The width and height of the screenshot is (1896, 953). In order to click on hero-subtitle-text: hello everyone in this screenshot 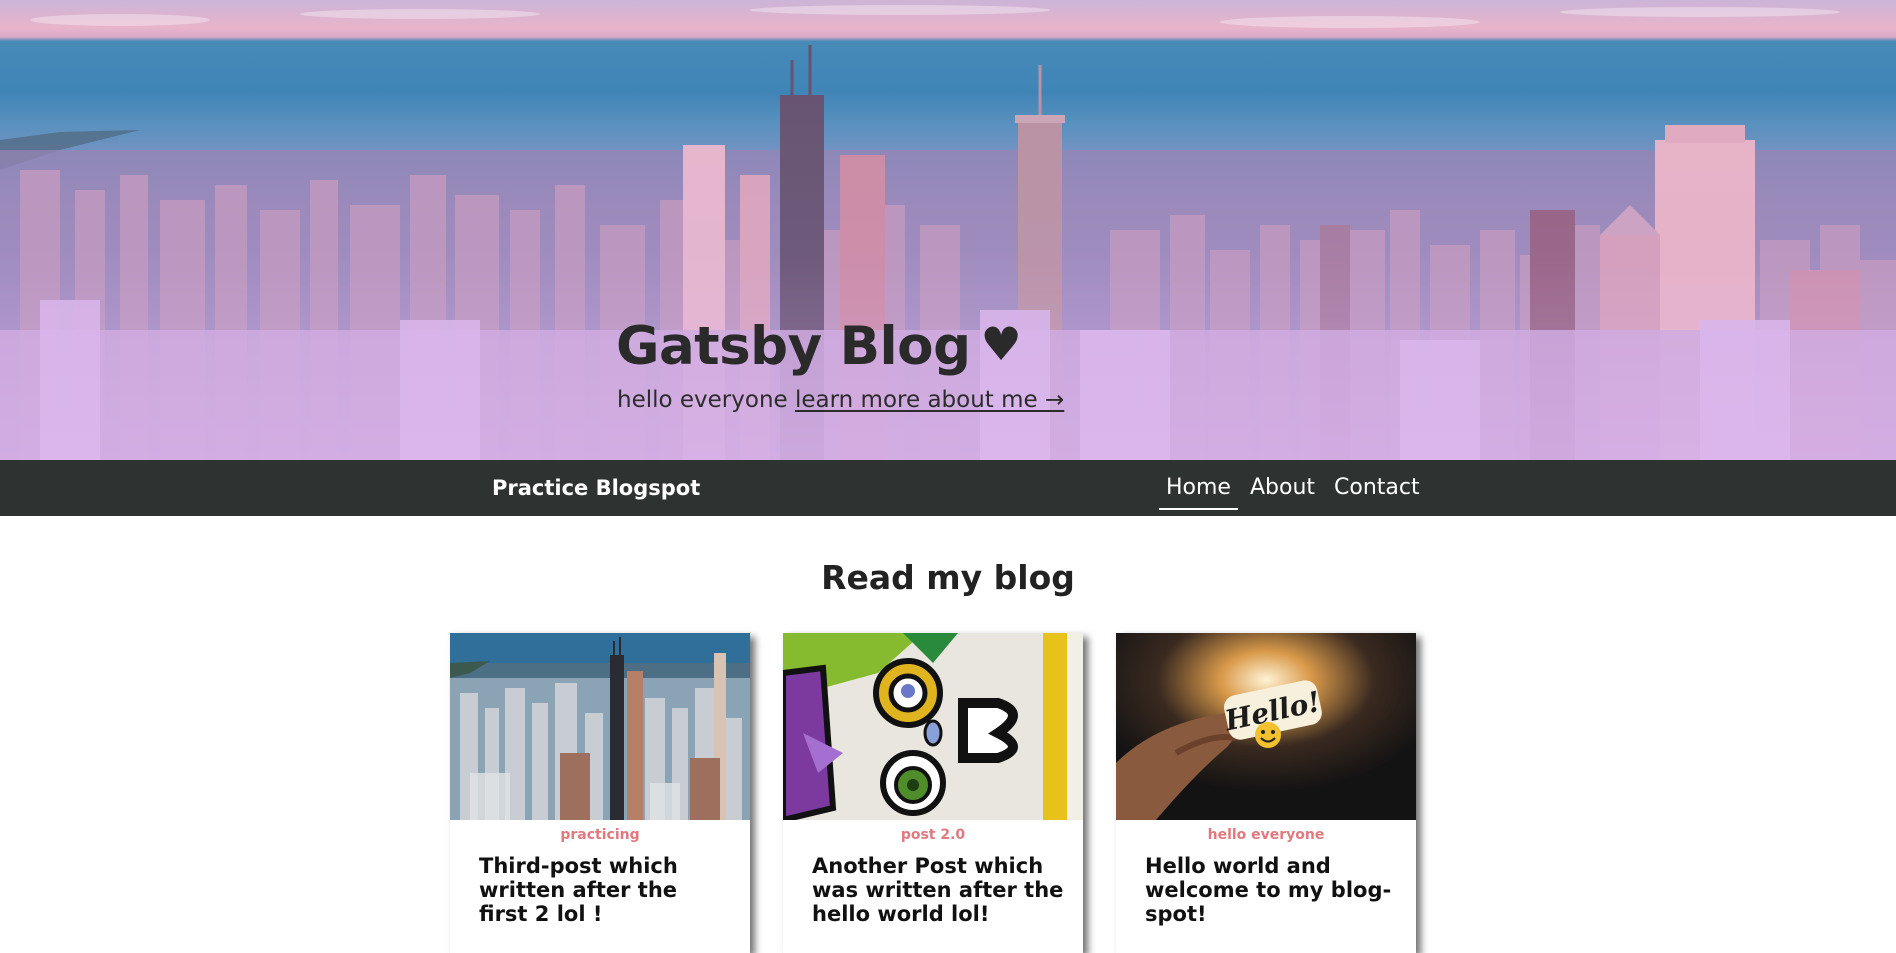, I will do `click(702, 400)`.